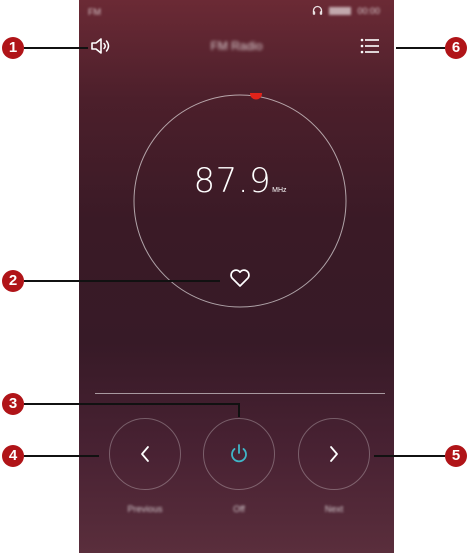 The width and height of the screenshot is (469, 553). I want to click on status-bar: FM 00:00, so click(236, 12).